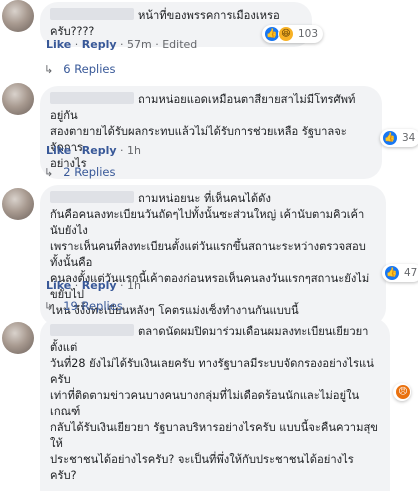 The height and width of the screenshot is (491, 418). I want to click on view-replies-link: ↳ 6 Replies, so click(80, 69).